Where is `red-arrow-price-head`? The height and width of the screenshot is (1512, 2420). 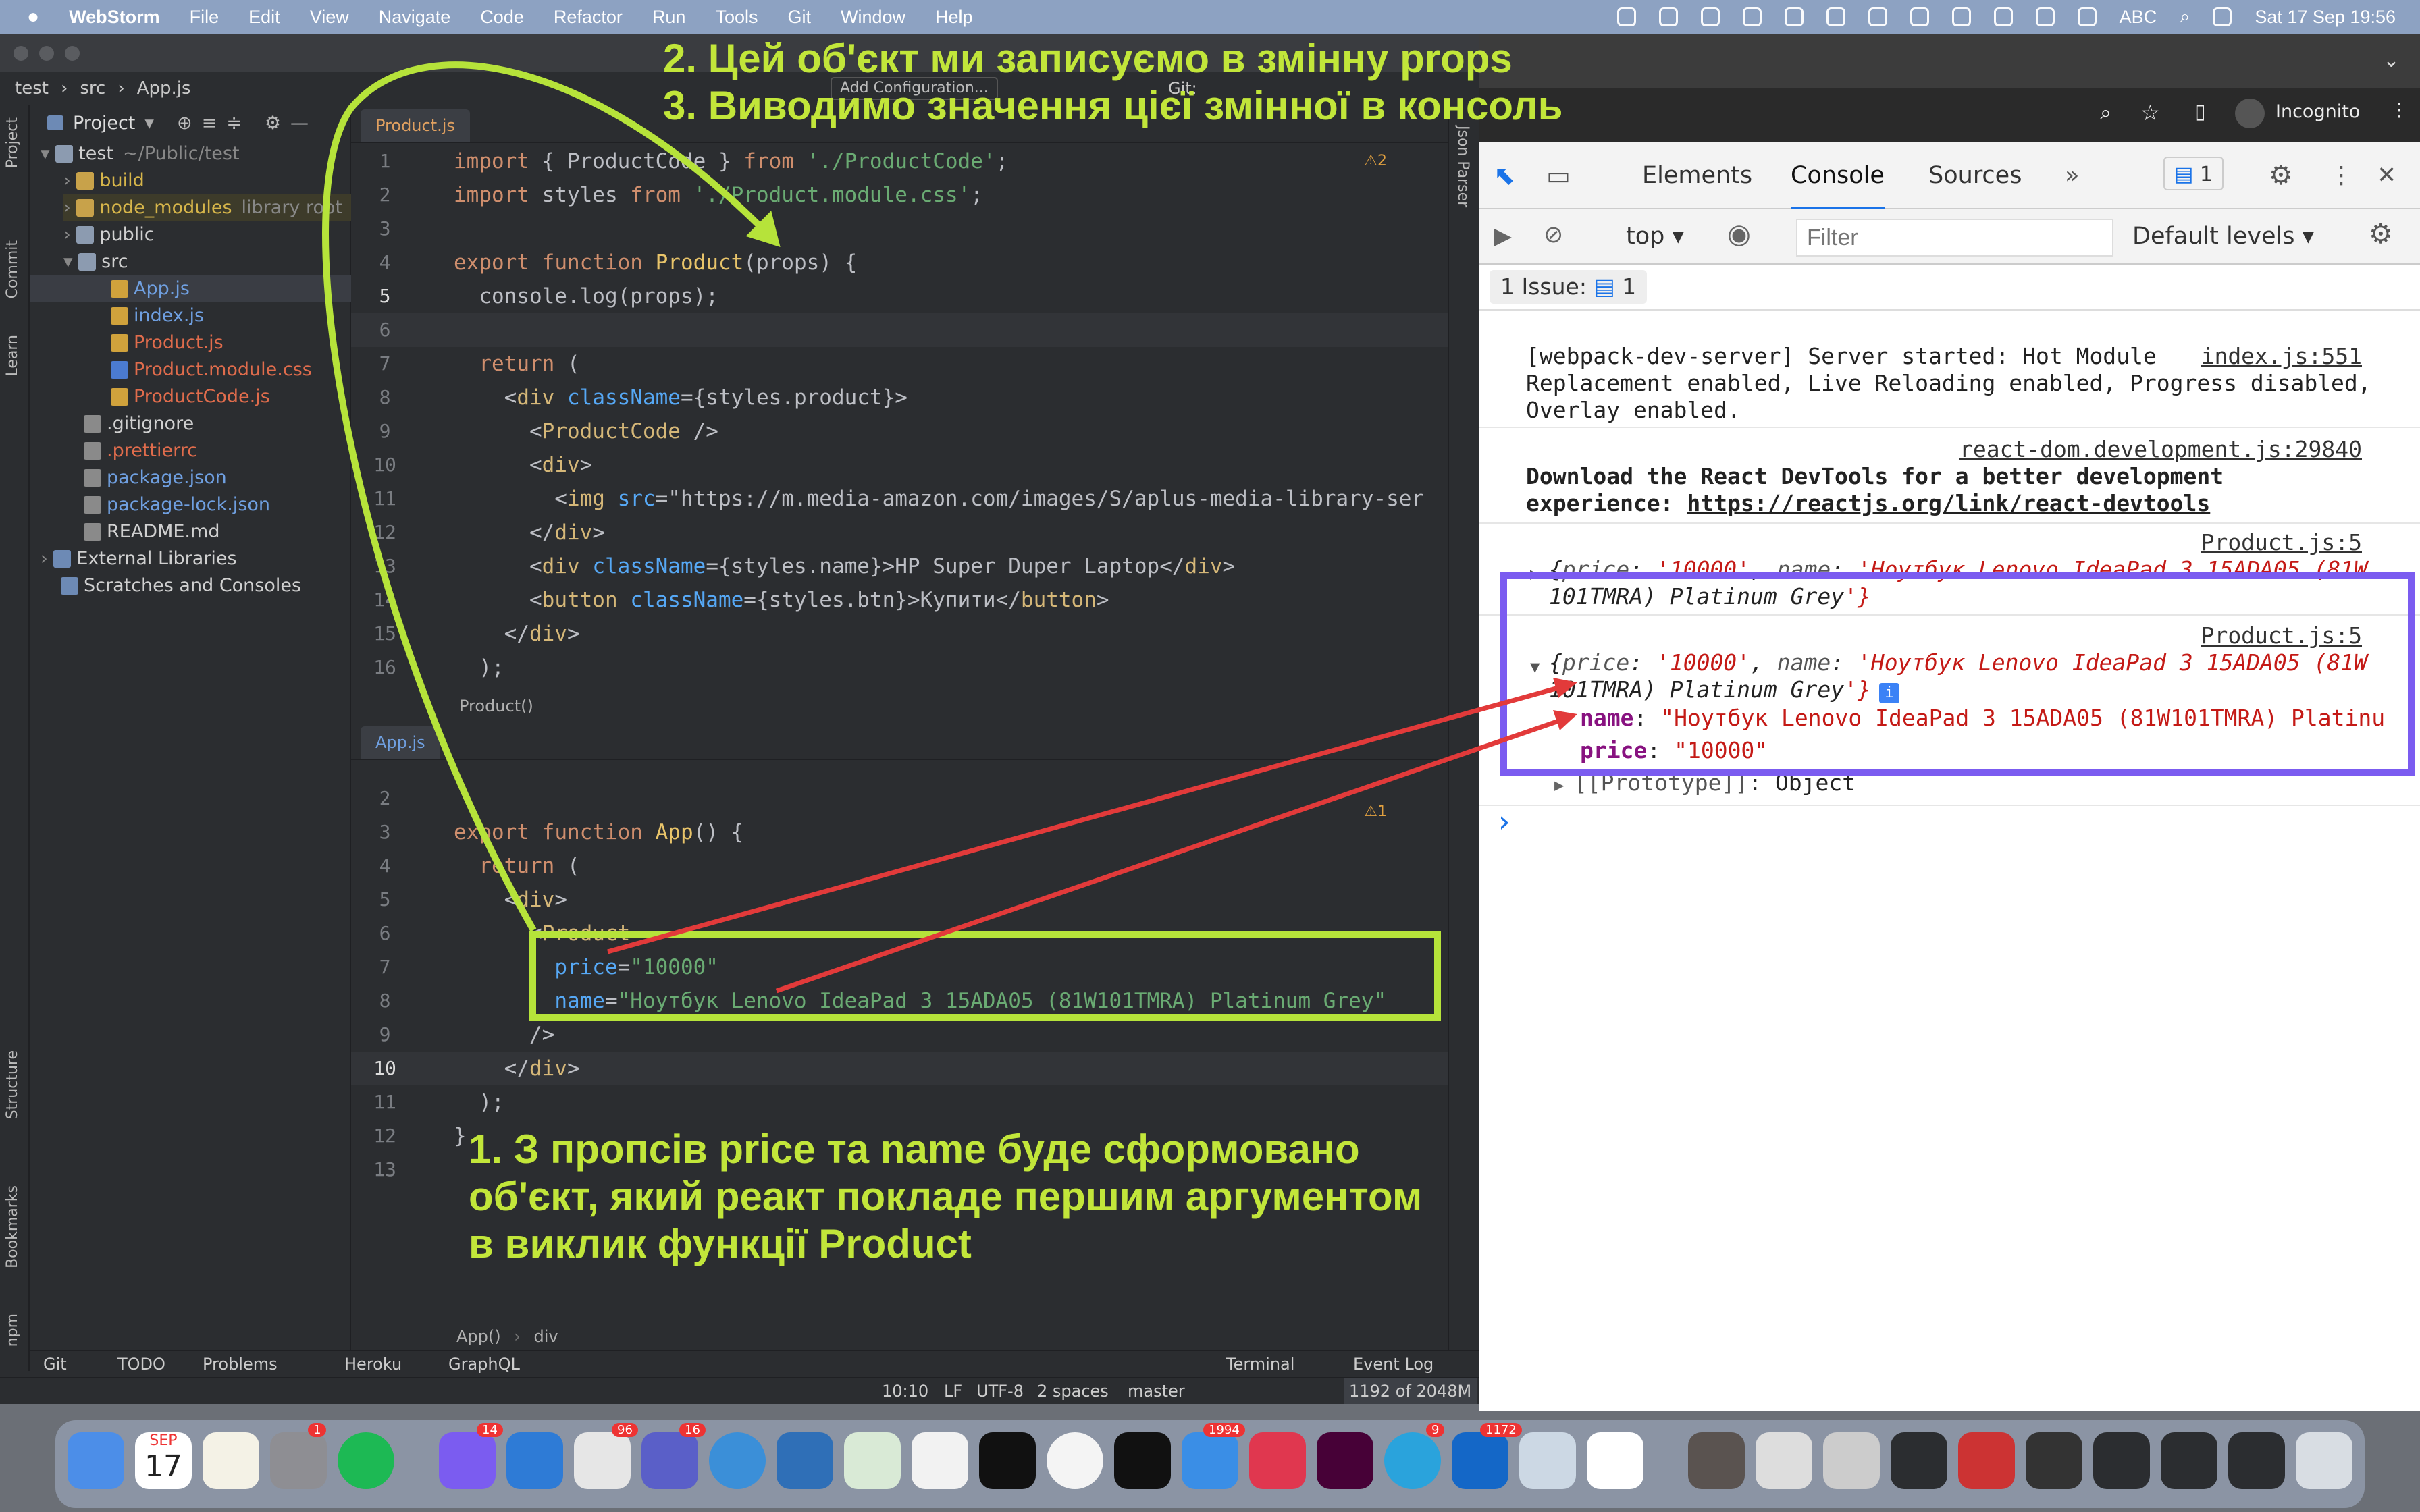
red-arrow-price-head is located at coordinates (1565, 720).